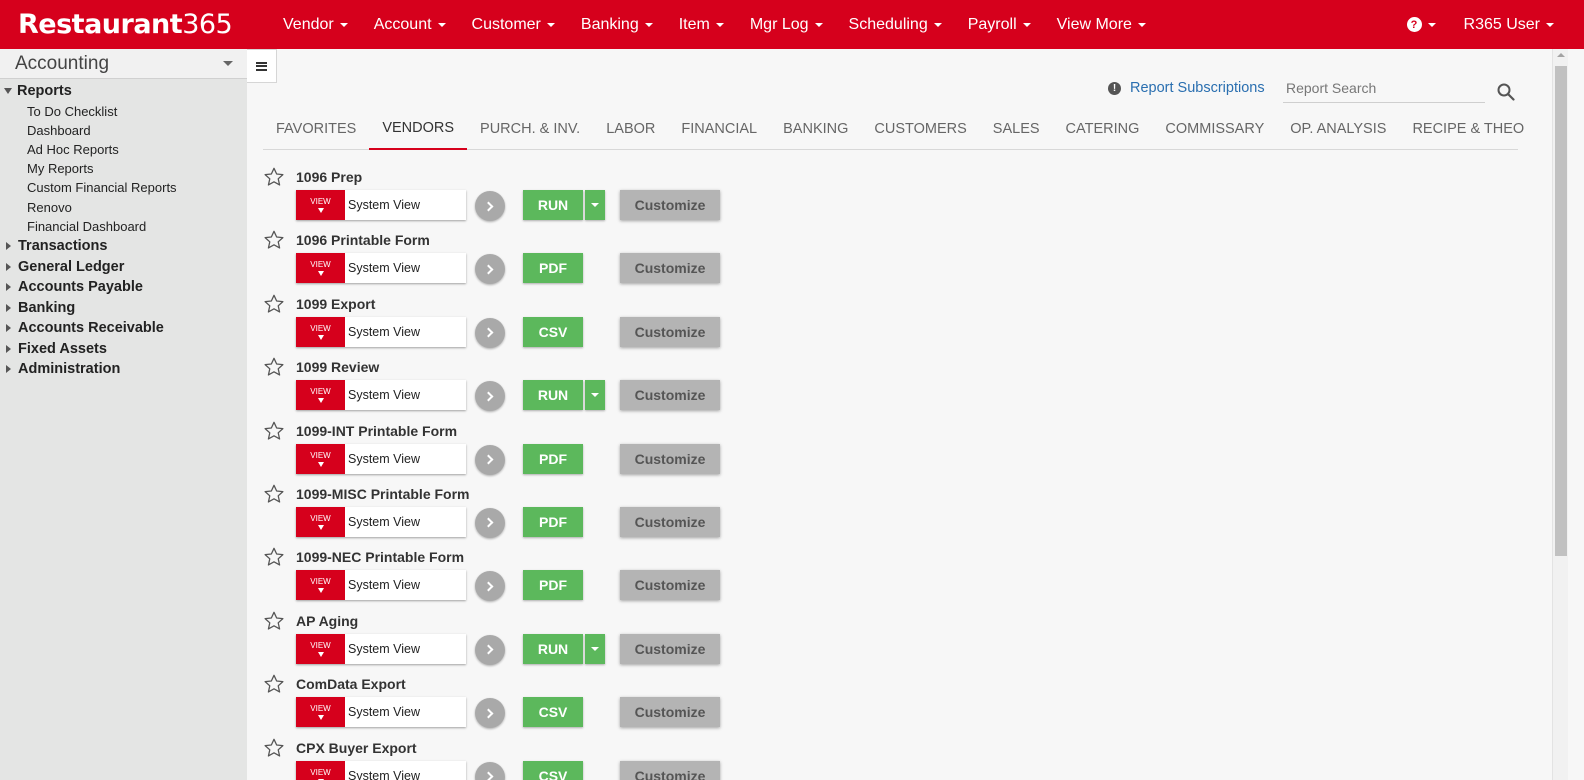  What do you see at coordinates (1384, 88) in the screenshot?
I see `report-search-input` at bounding box center [1384, 88].